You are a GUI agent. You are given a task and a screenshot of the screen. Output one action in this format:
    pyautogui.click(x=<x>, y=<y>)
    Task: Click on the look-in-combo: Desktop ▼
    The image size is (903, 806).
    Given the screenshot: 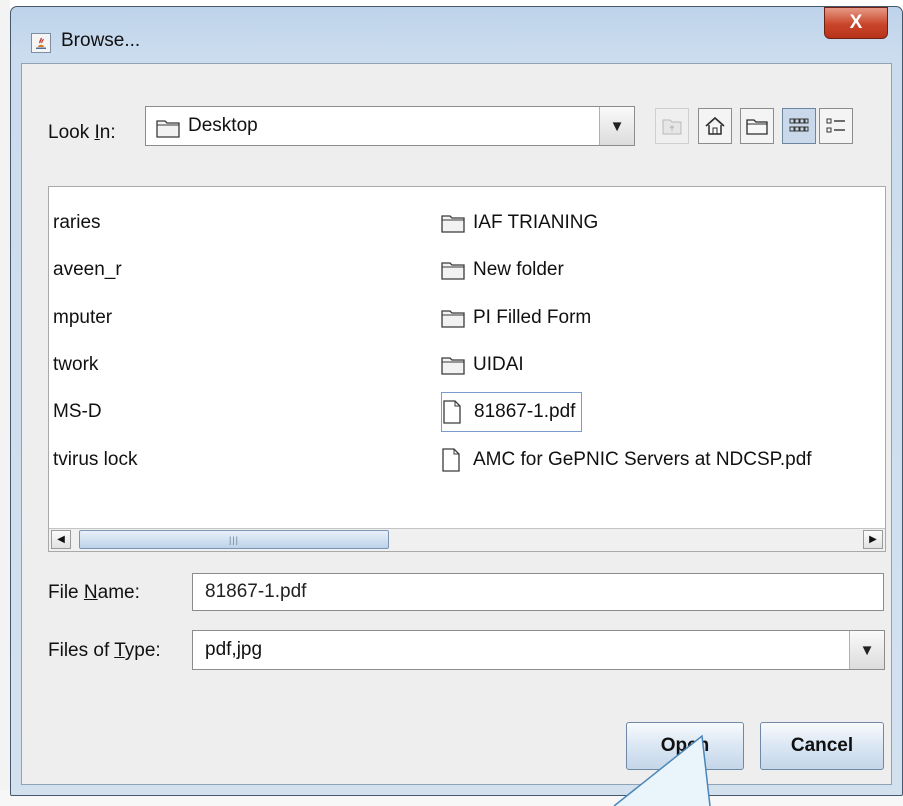 What is the action you would take?
    pyautogui.click(x=390, y=126)
    